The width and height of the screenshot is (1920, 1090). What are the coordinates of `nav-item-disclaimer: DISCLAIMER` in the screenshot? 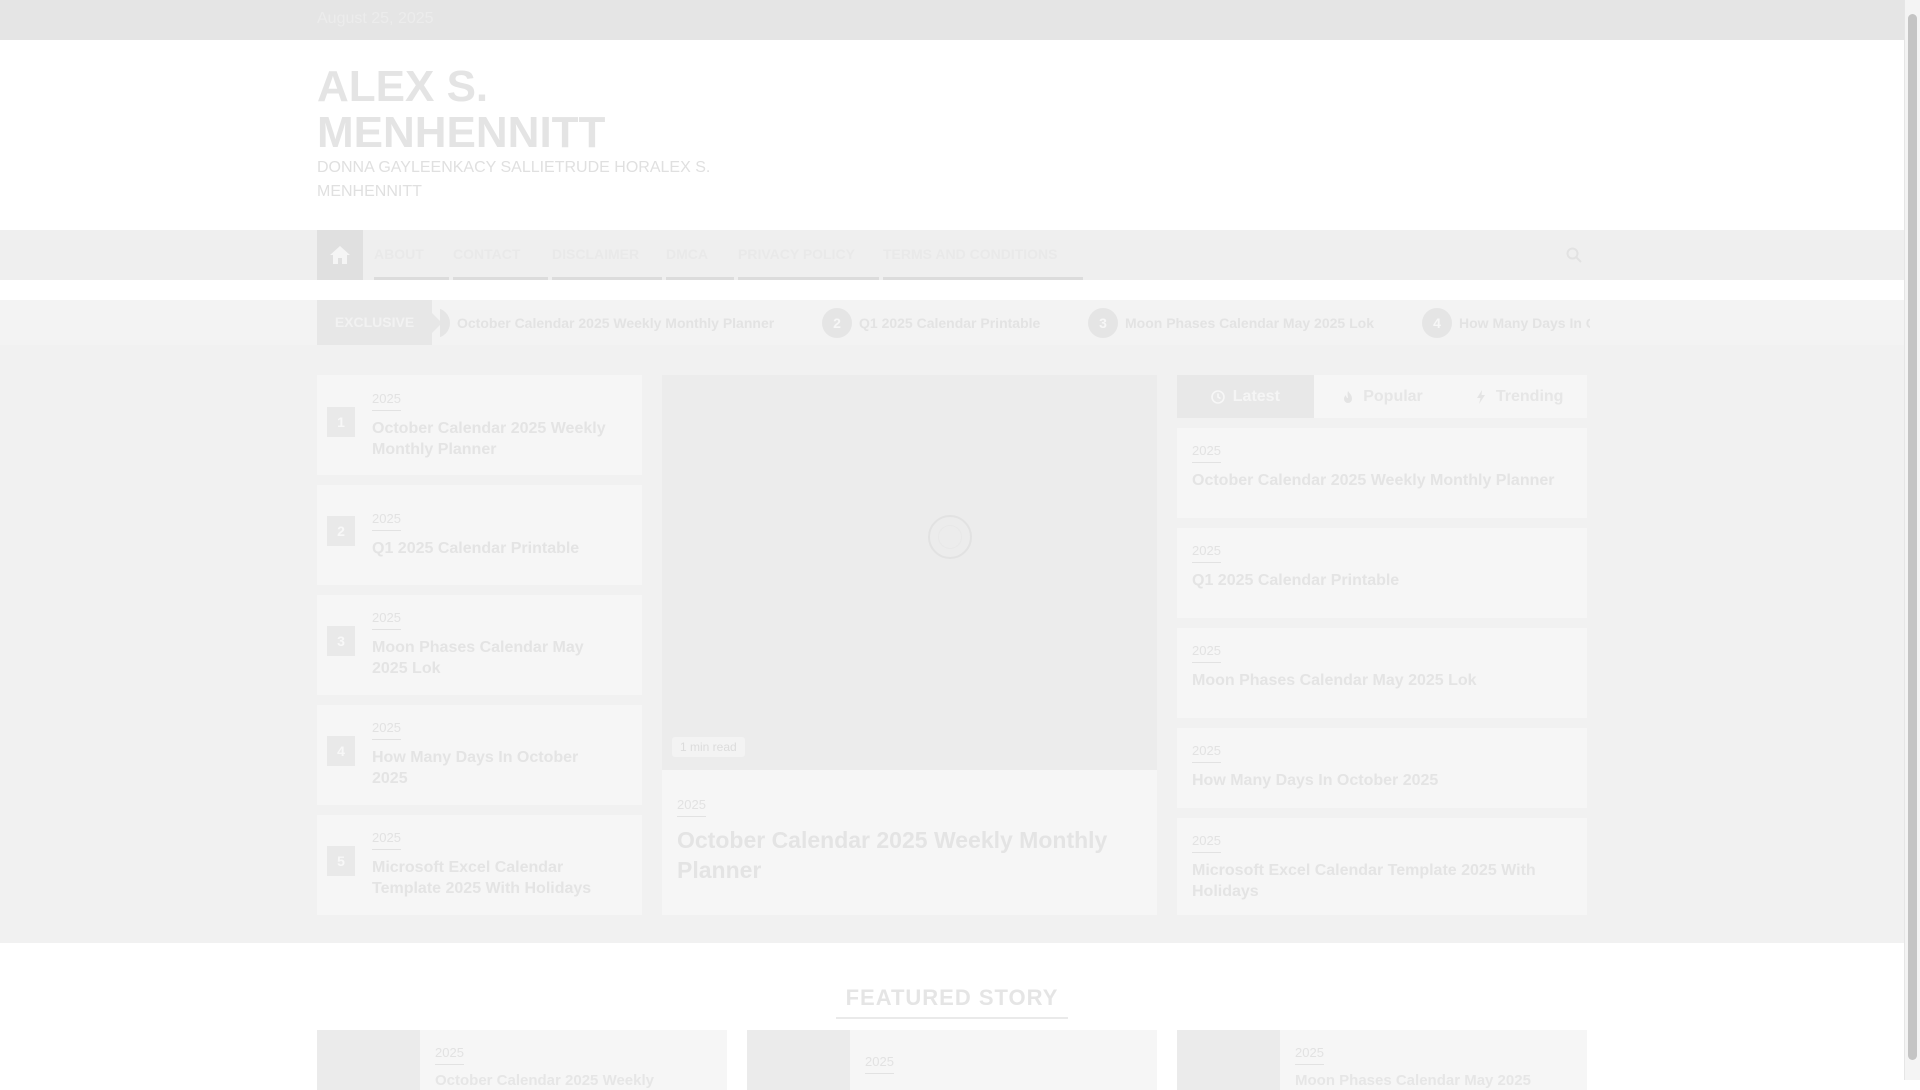 It's located at (607, 255).